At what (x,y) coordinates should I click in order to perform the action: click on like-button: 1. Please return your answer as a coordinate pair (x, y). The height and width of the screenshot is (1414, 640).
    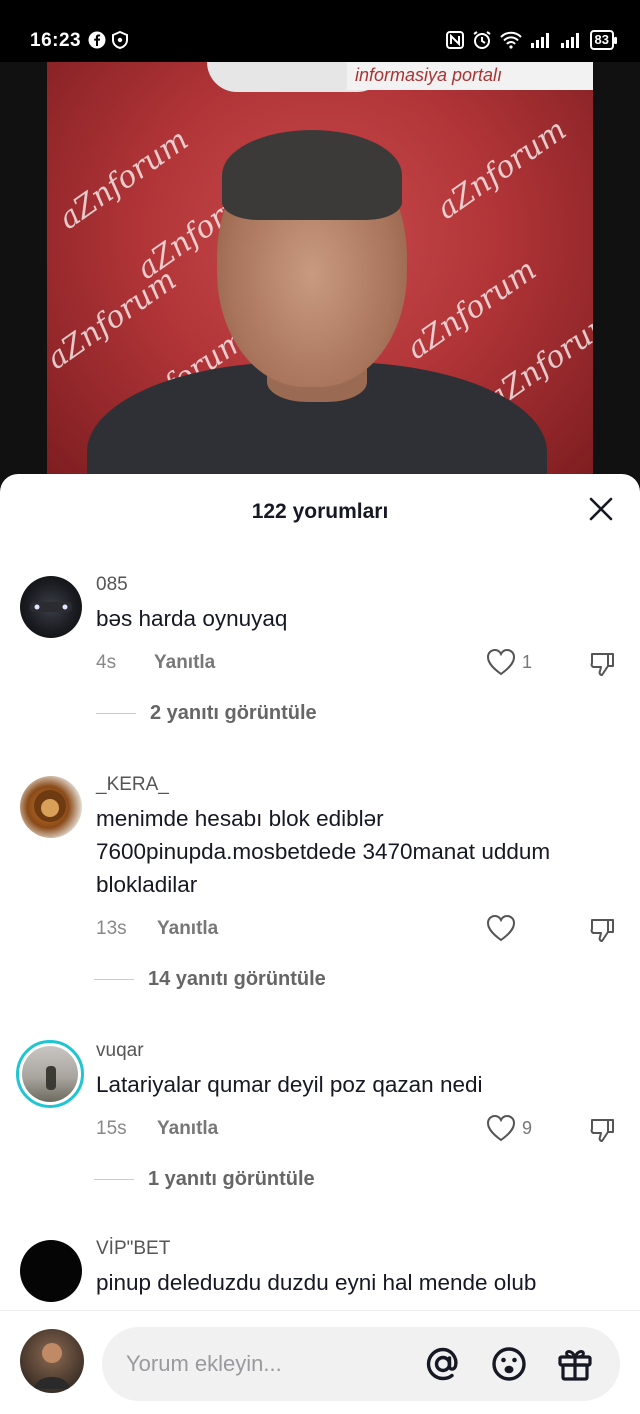
    Looking at the image, I should click on (509, 662).